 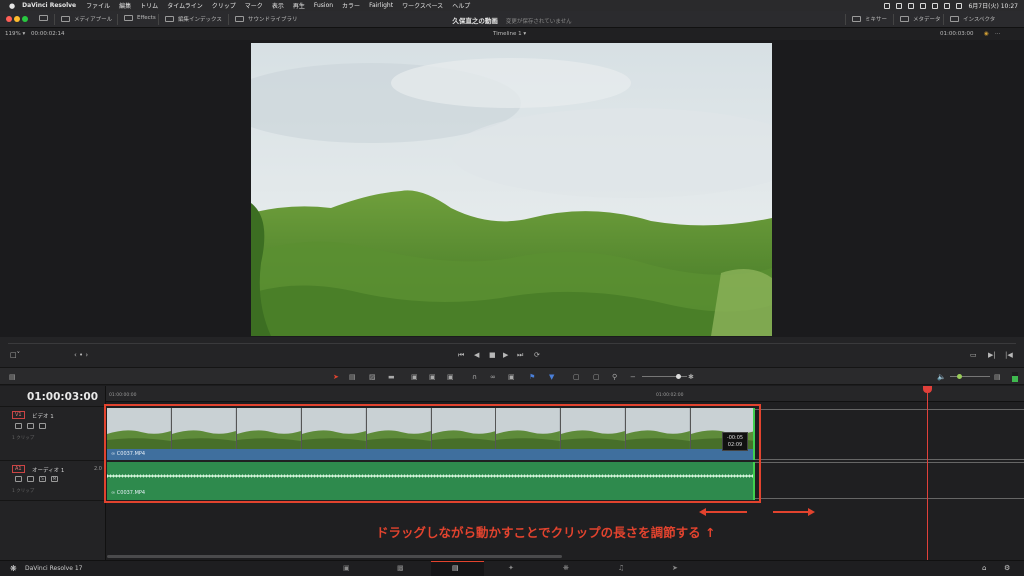 What do you see at coordinates (42, 479) in the screenshot?
I see `audio-track-solo-button: S` at bounding box center [42, 479].